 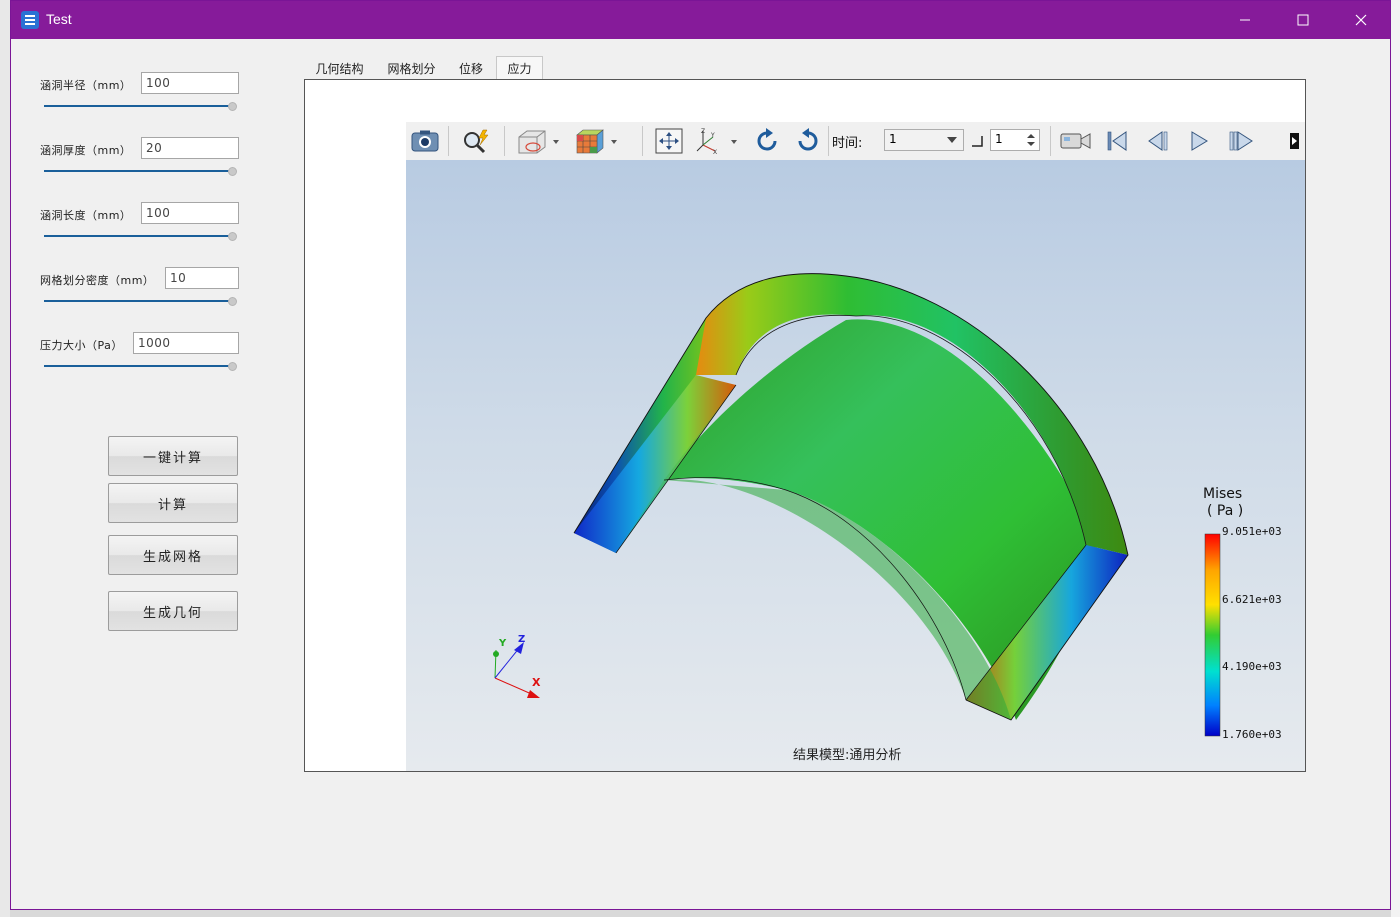 I want to click on param-radius-input, so click(x=190, y=83).